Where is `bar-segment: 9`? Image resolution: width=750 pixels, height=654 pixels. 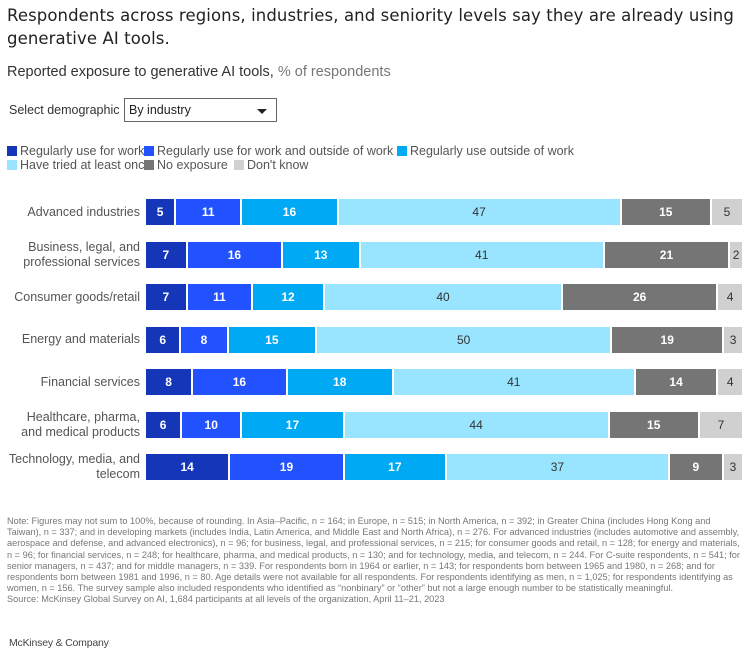
bar-segment: 9 is located at coordinates (696, 467).